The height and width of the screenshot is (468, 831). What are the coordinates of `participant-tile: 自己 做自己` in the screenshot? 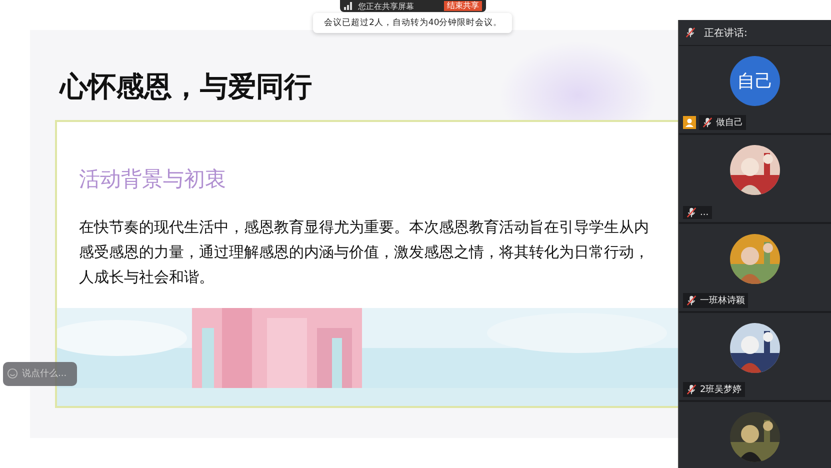 It's located at (755, 90).